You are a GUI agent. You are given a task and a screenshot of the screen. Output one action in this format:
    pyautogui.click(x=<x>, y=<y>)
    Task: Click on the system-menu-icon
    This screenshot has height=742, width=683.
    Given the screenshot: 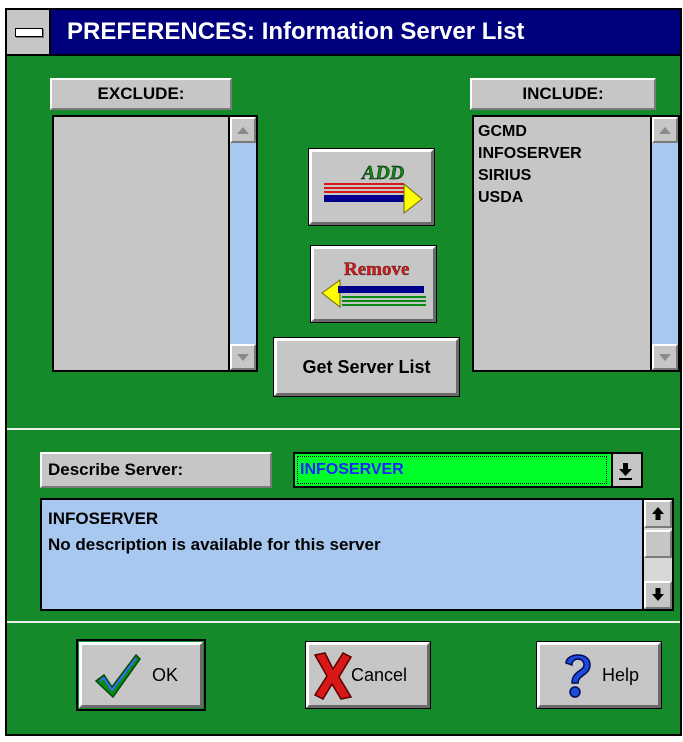 What is the action you would take?
    pyautogui.click(x=29, y=32)
    